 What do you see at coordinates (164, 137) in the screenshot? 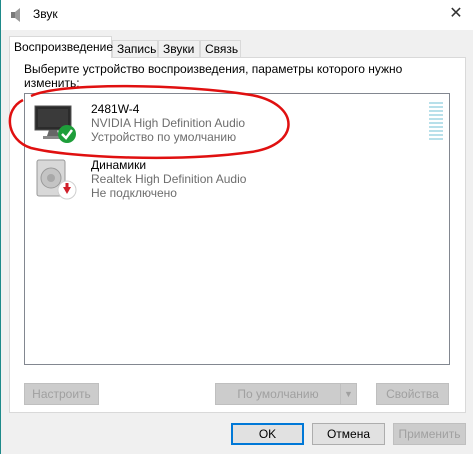
I see `device-status: Устройство по умолчанию` at bounding box center [164, 137].